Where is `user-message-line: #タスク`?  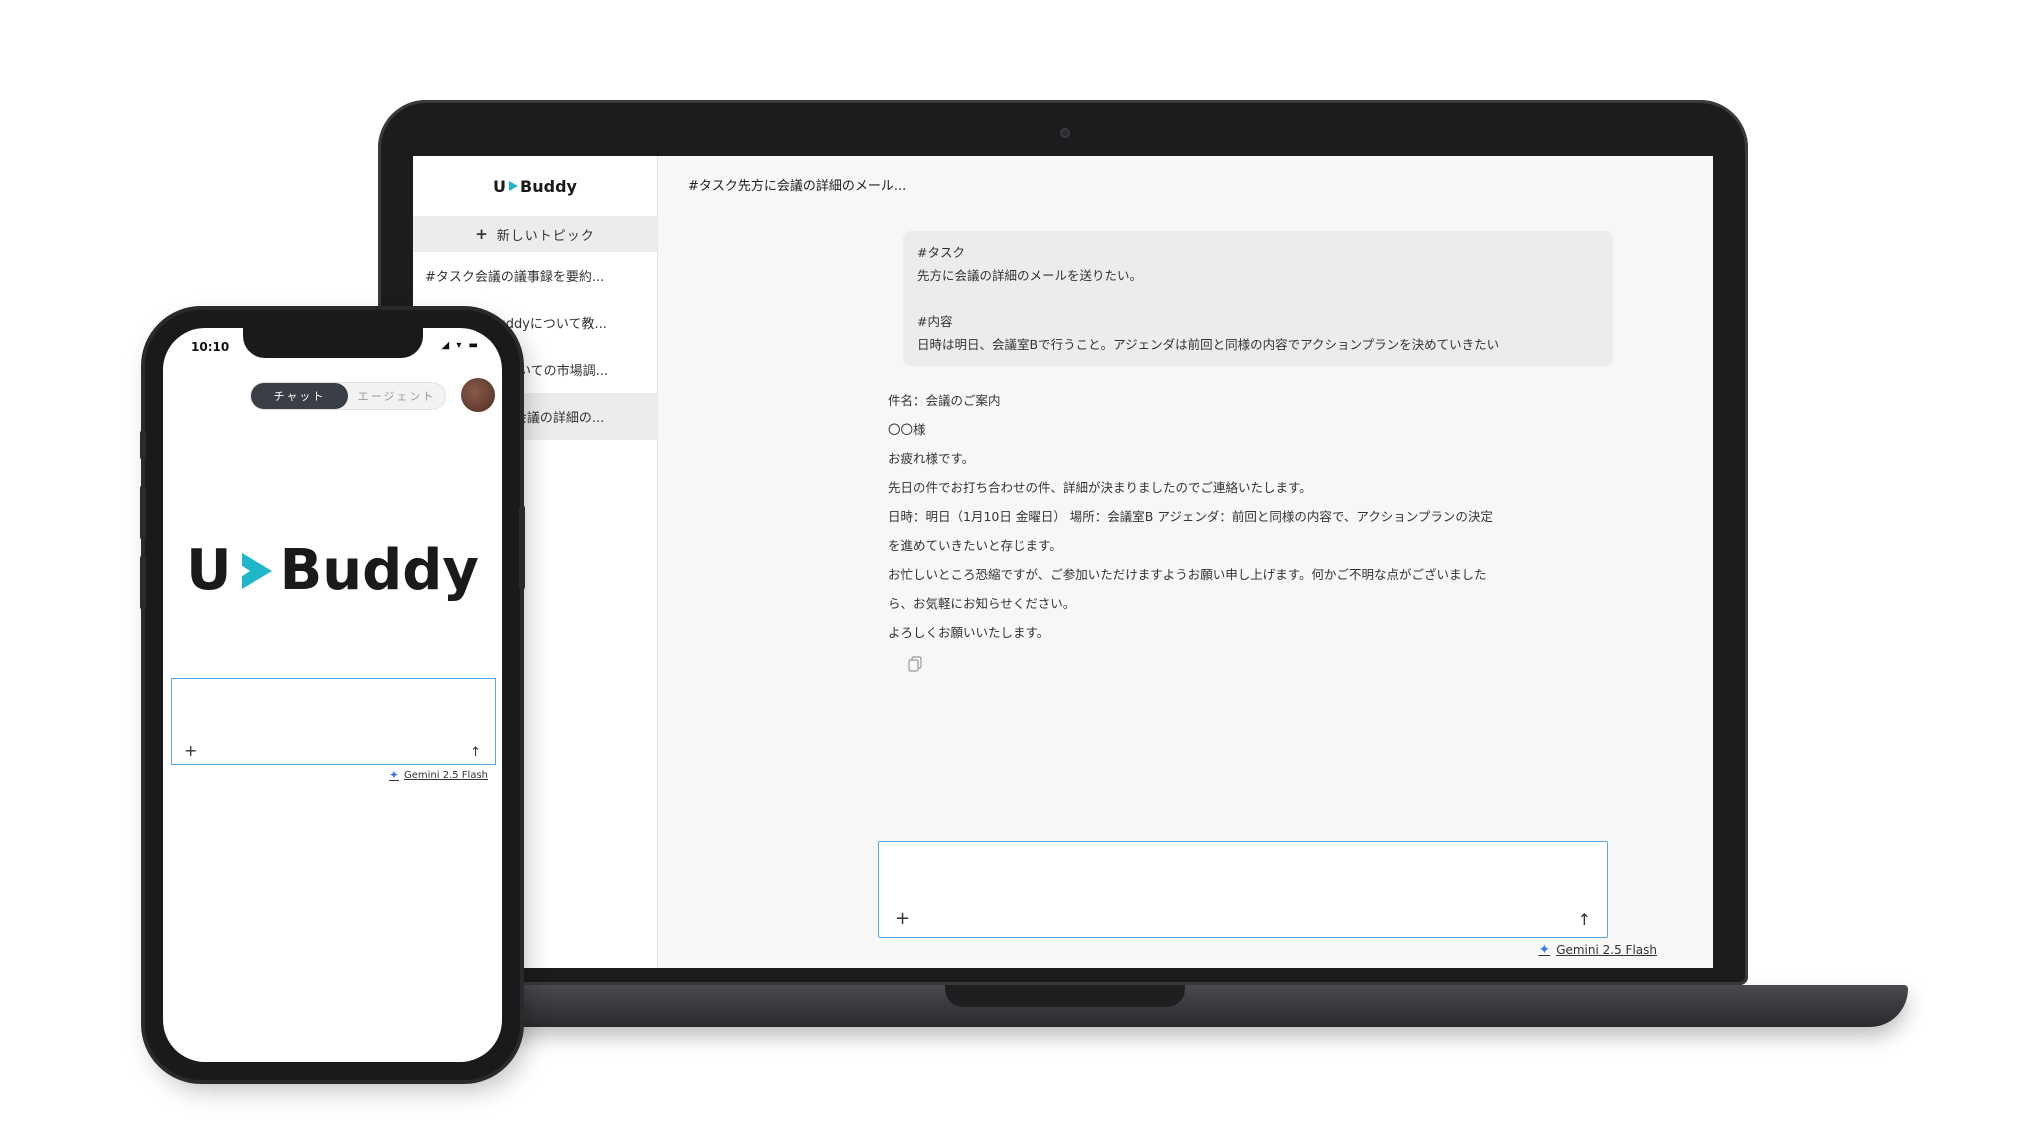
user-message-line: #タスク is located at coordinates (941, 252).